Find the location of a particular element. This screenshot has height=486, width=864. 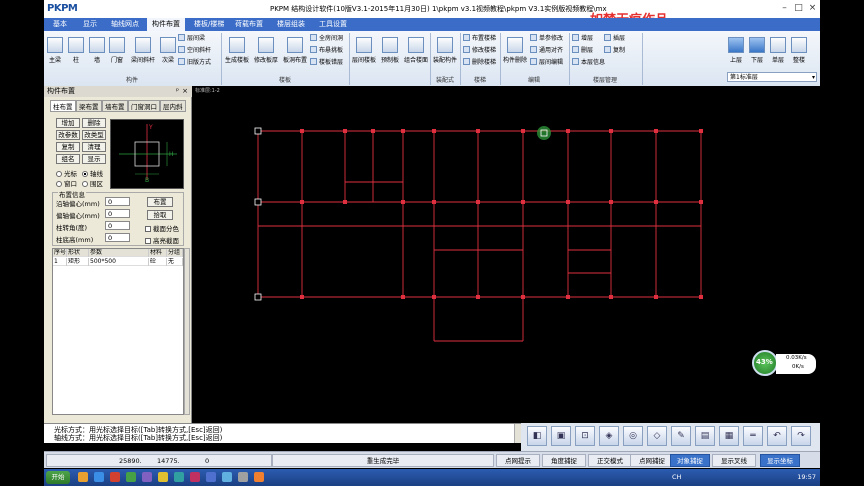

eraser-icon: ◇ is located at coordinates (657, 436).